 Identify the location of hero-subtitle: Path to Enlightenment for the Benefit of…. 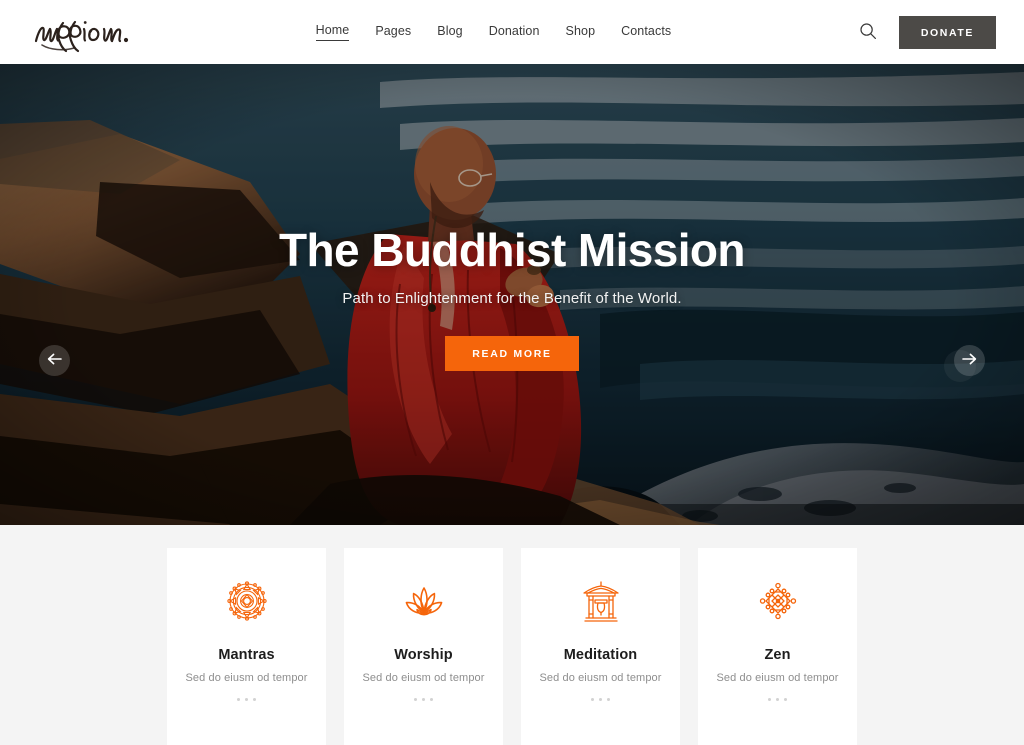
(512, 299).